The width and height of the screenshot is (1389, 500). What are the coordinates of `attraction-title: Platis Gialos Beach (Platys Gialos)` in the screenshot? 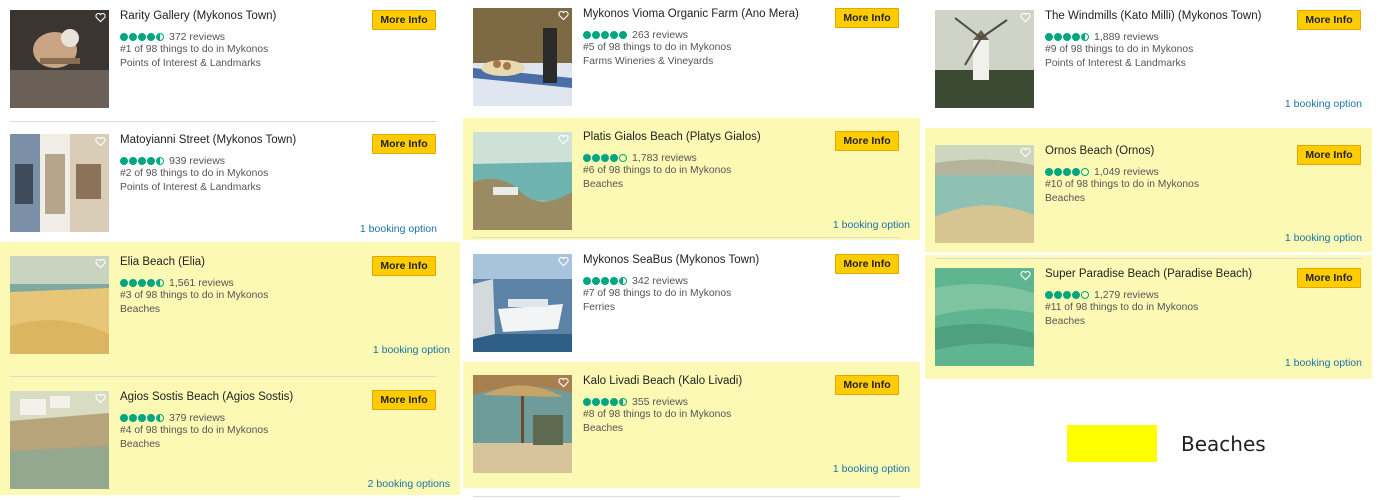 It's located at (672, 137).